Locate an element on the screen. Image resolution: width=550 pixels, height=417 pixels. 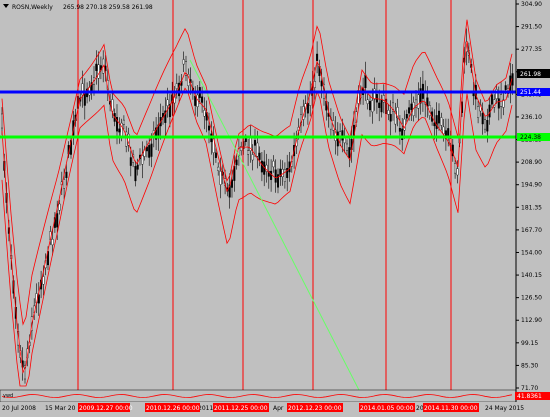
time-label: 20 Jul 2008 is located at coordinates (19, 408).